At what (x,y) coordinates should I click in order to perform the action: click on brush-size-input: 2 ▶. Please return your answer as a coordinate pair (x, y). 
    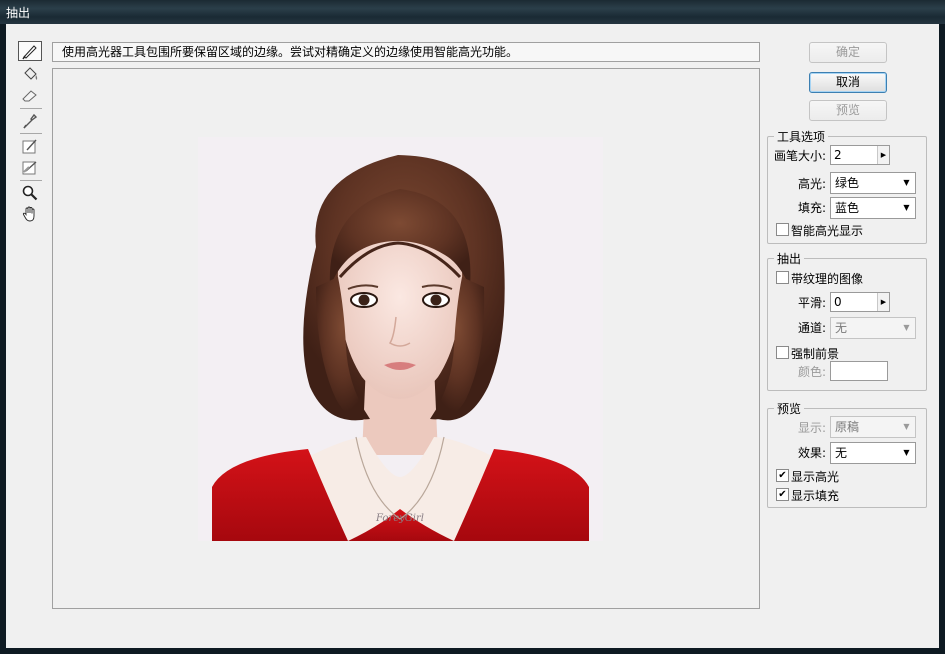
    Looking at the image, I should click on (860, 155).